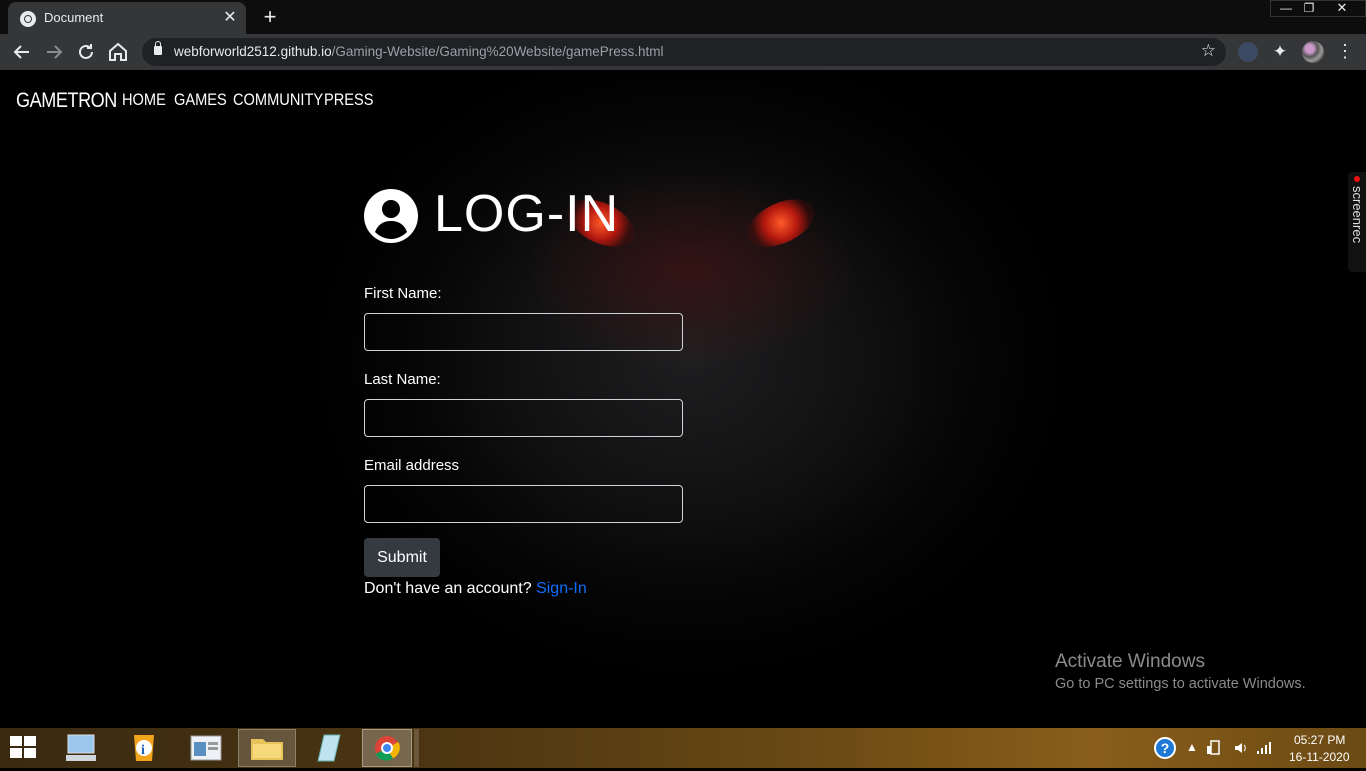  I want to click on bookmark-star-icon: ☆, so click(1208, 51).